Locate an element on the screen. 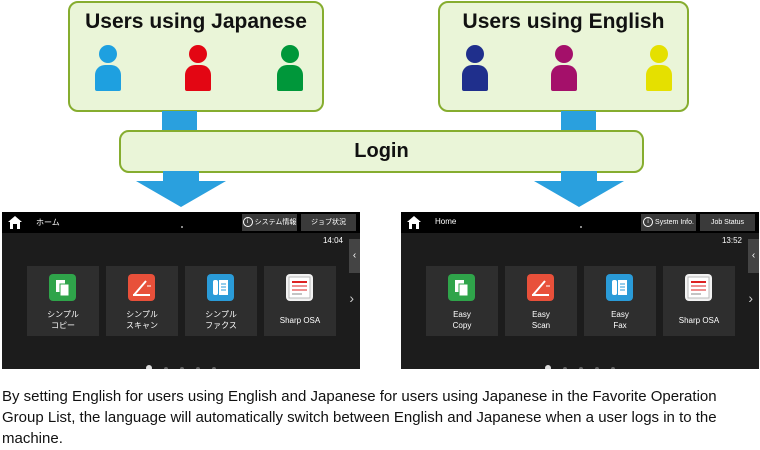 The width and height of the screenshot is (760, 450). tile-easy-fax: Easy Fax is located at coordinates (620, 301).